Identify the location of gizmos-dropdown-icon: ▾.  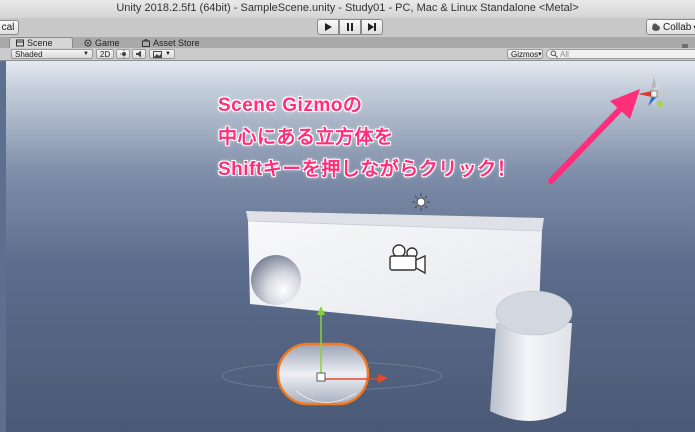
(540, 54).